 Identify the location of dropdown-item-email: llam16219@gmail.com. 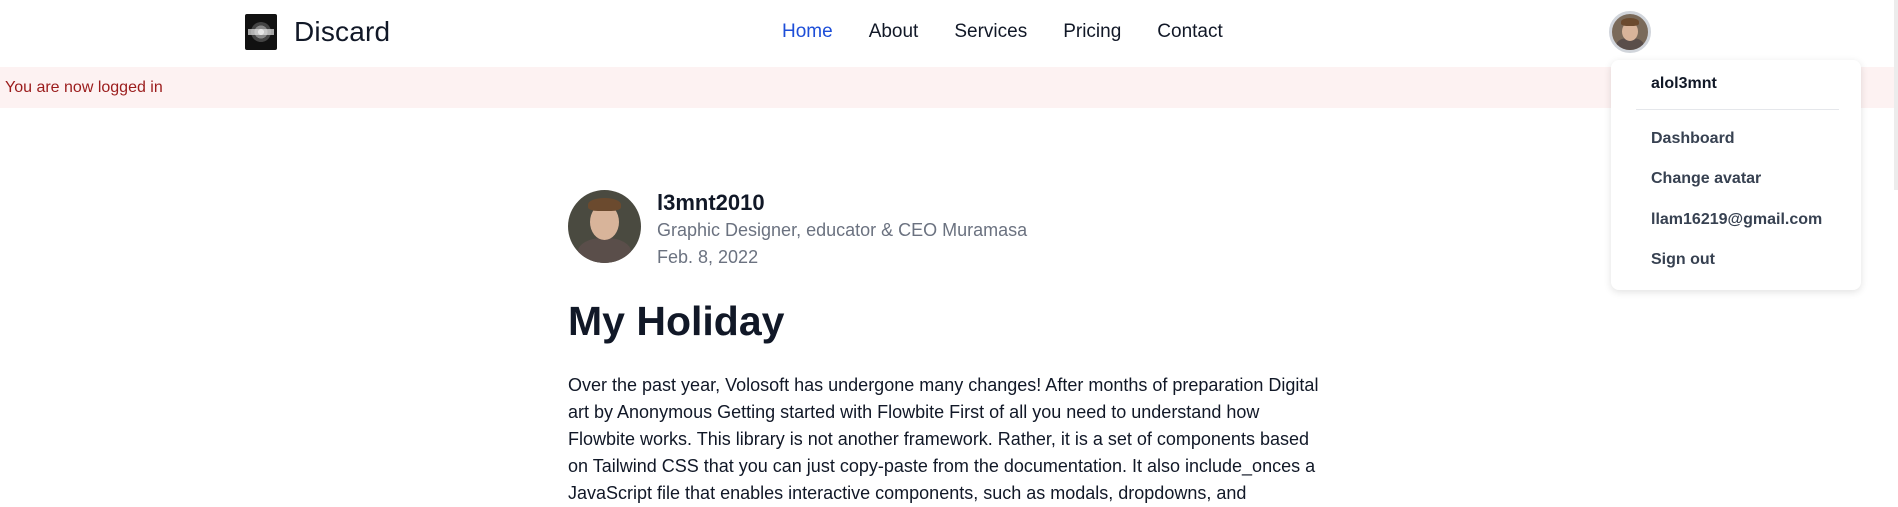
(1736, 220).